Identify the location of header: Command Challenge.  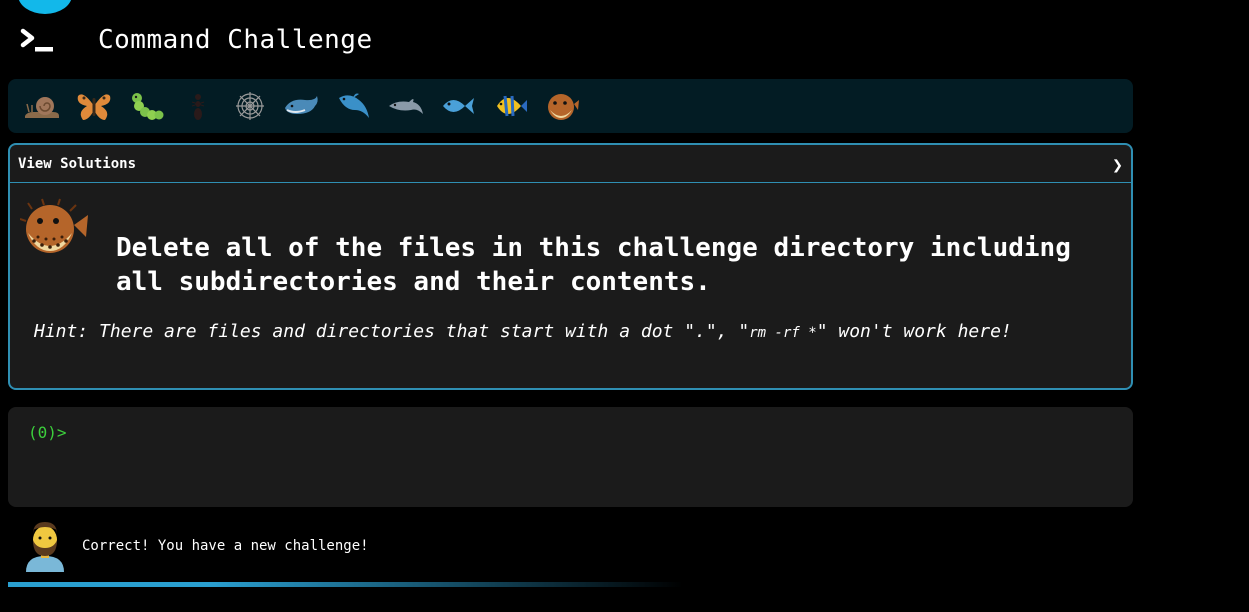
(196, 40).